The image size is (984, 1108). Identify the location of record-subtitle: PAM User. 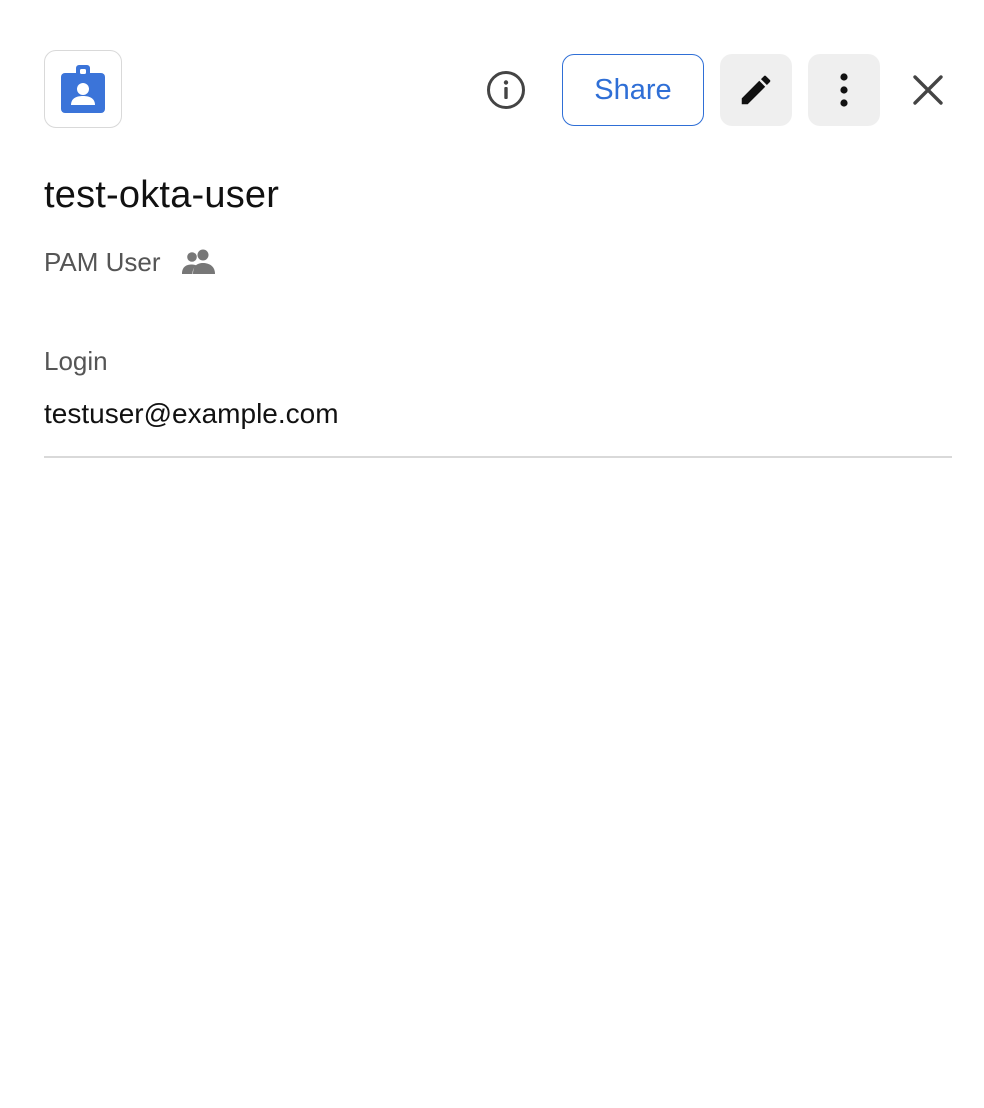
(130, 262).